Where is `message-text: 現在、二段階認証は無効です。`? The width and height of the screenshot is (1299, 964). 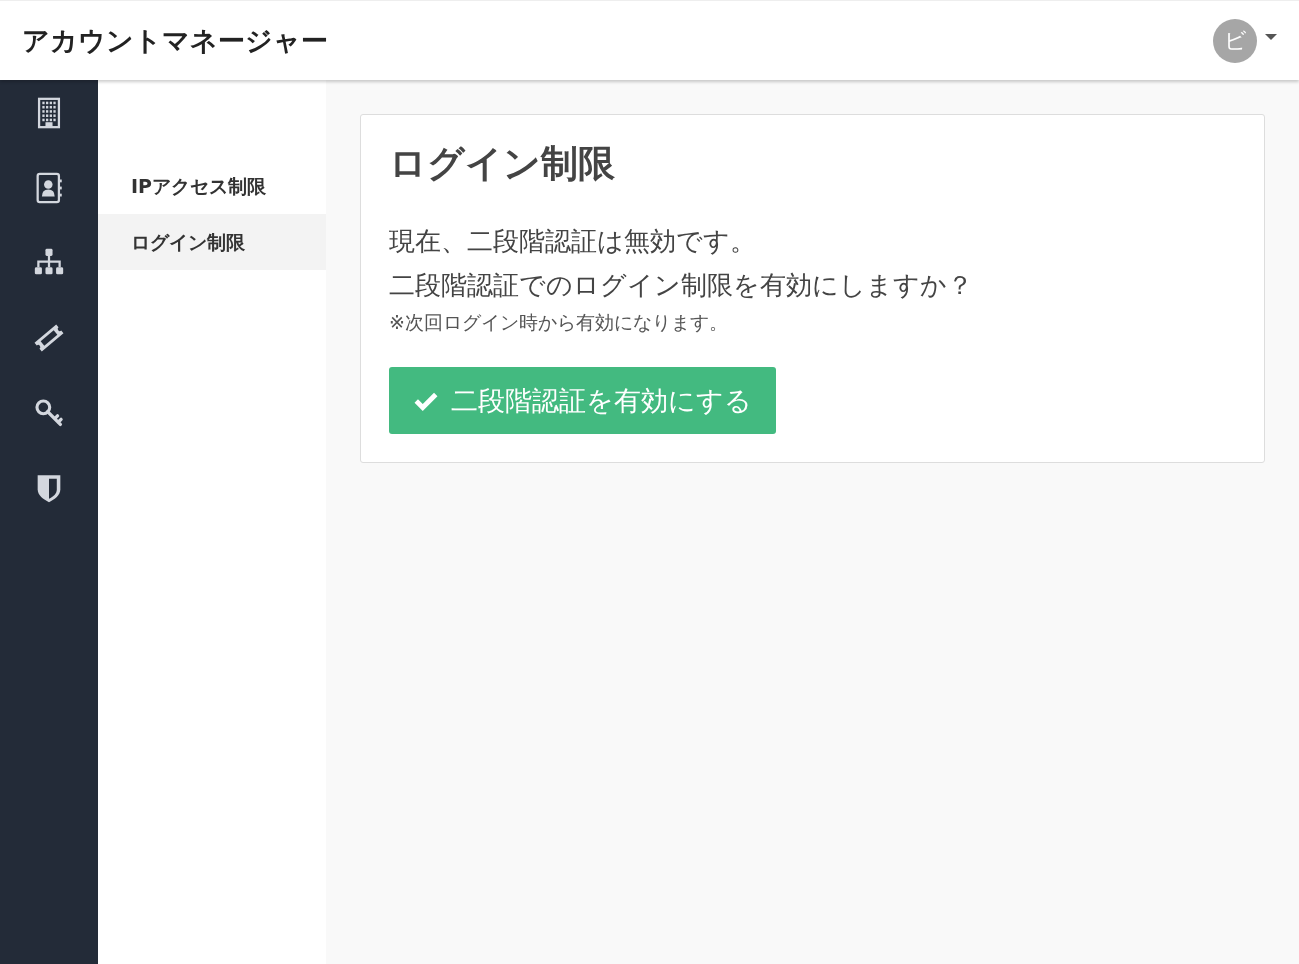 message-text: 現在、二段階認証は無効です。 is located at coordinates (573, 241).